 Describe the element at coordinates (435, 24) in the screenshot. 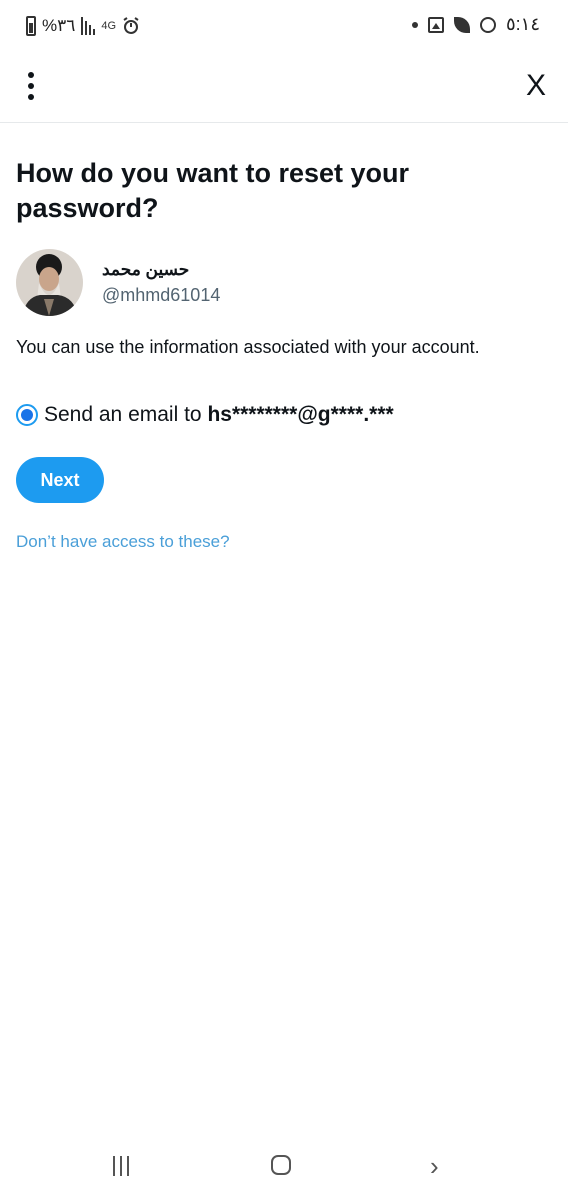

I see `gallery-icon` at that location.